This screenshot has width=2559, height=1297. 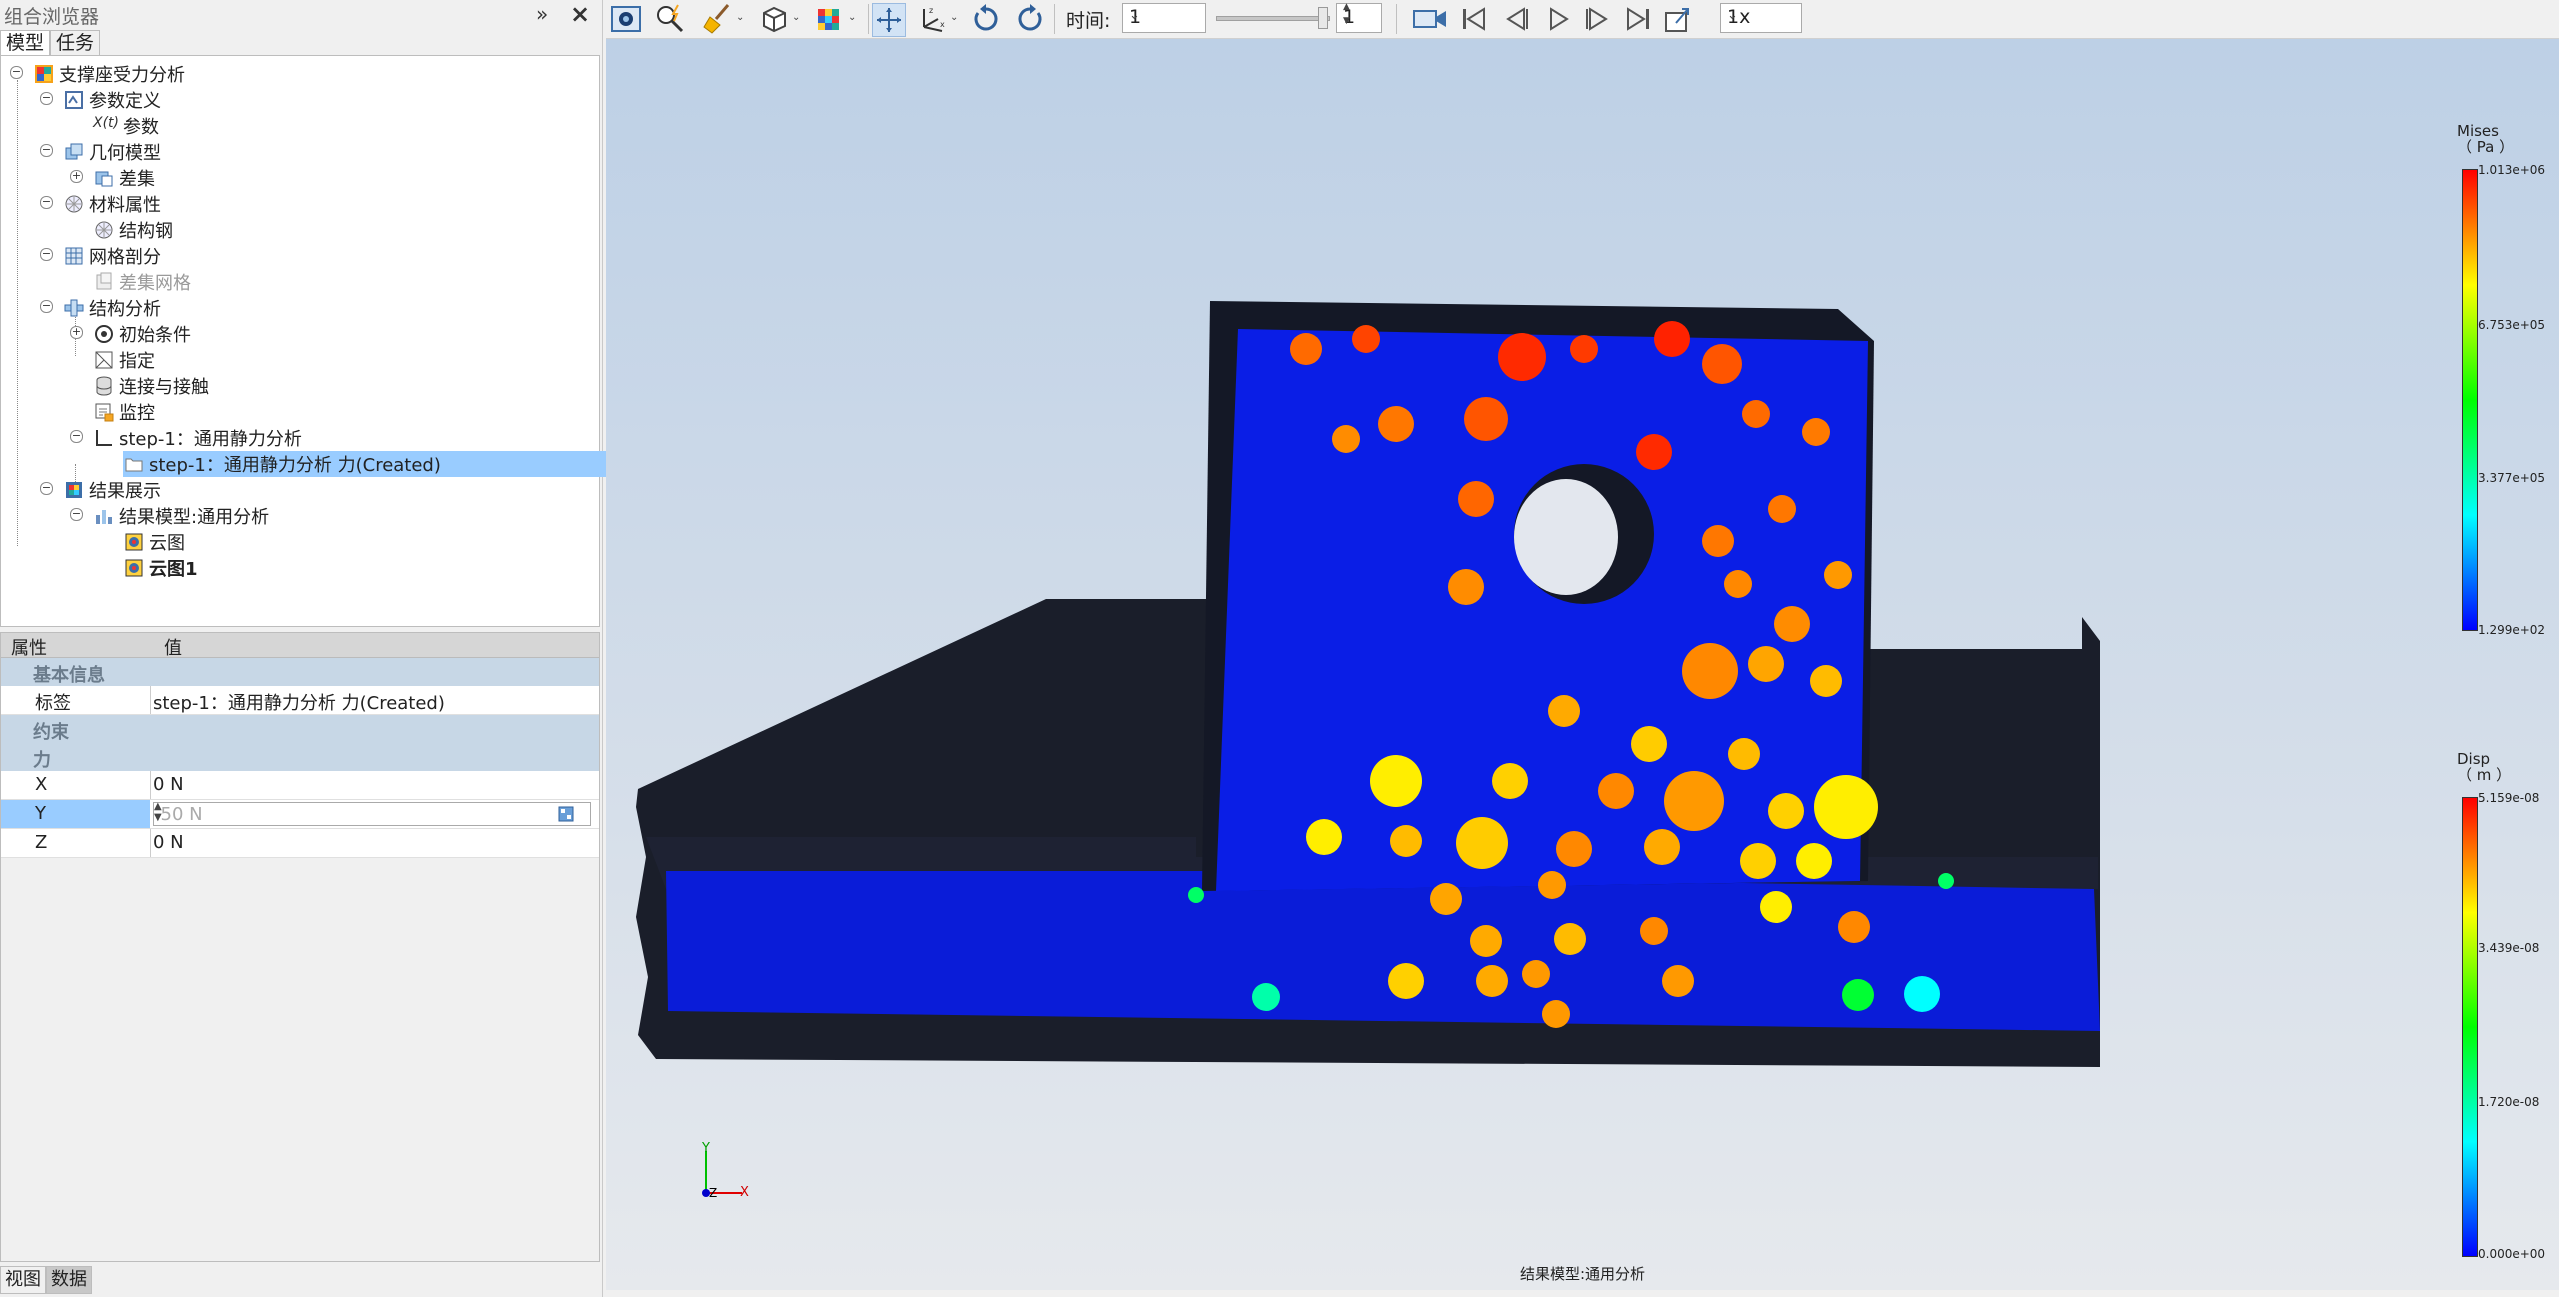 What do you see at coordinates (16, 72) in the screenshot?
I see `collapse-root: −` at bounding box center [16, 72].